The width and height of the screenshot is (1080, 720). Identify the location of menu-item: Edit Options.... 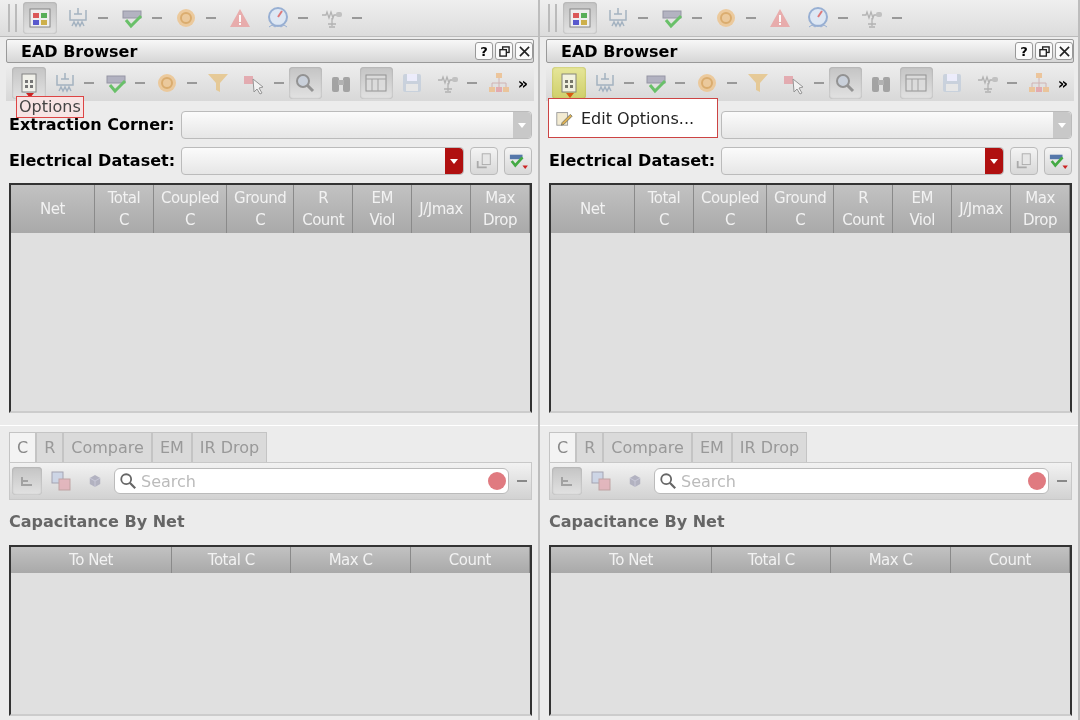
(622, 118).